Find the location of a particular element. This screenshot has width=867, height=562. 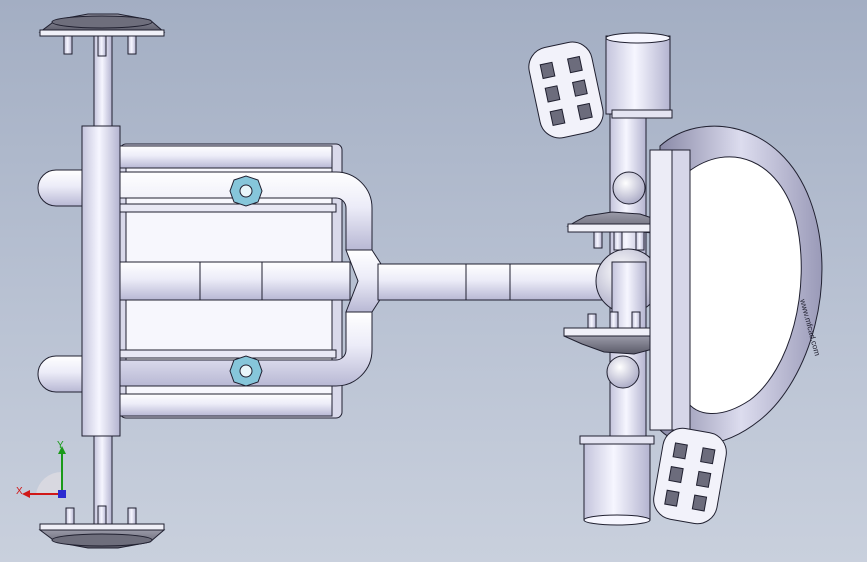

top-pedal is located at coordinates (566, 89).